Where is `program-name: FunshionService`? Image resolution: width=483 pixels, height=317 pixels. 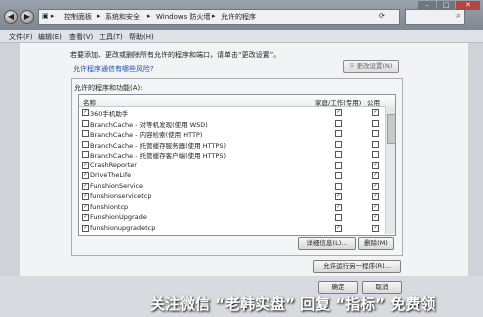 program-name: FunshionService is located at coordinates (117, 185).